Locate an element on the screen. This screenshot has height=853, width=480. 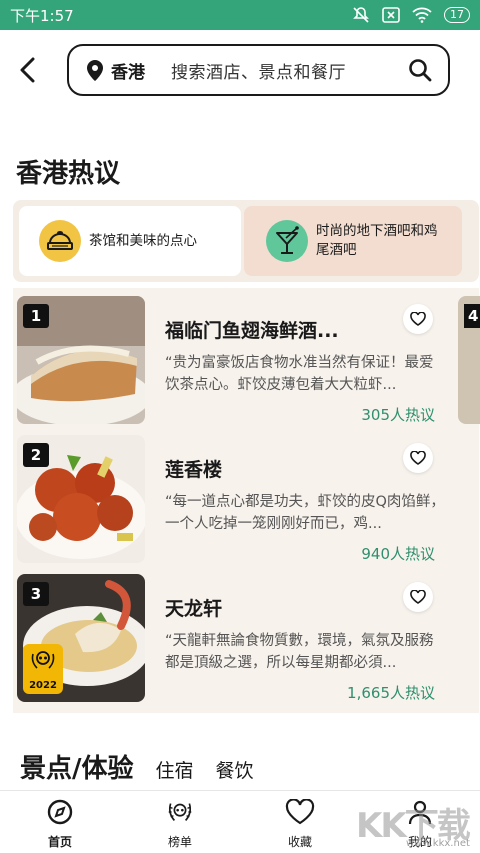
cocktail-glass-icon is located at coordinates (287, 241).